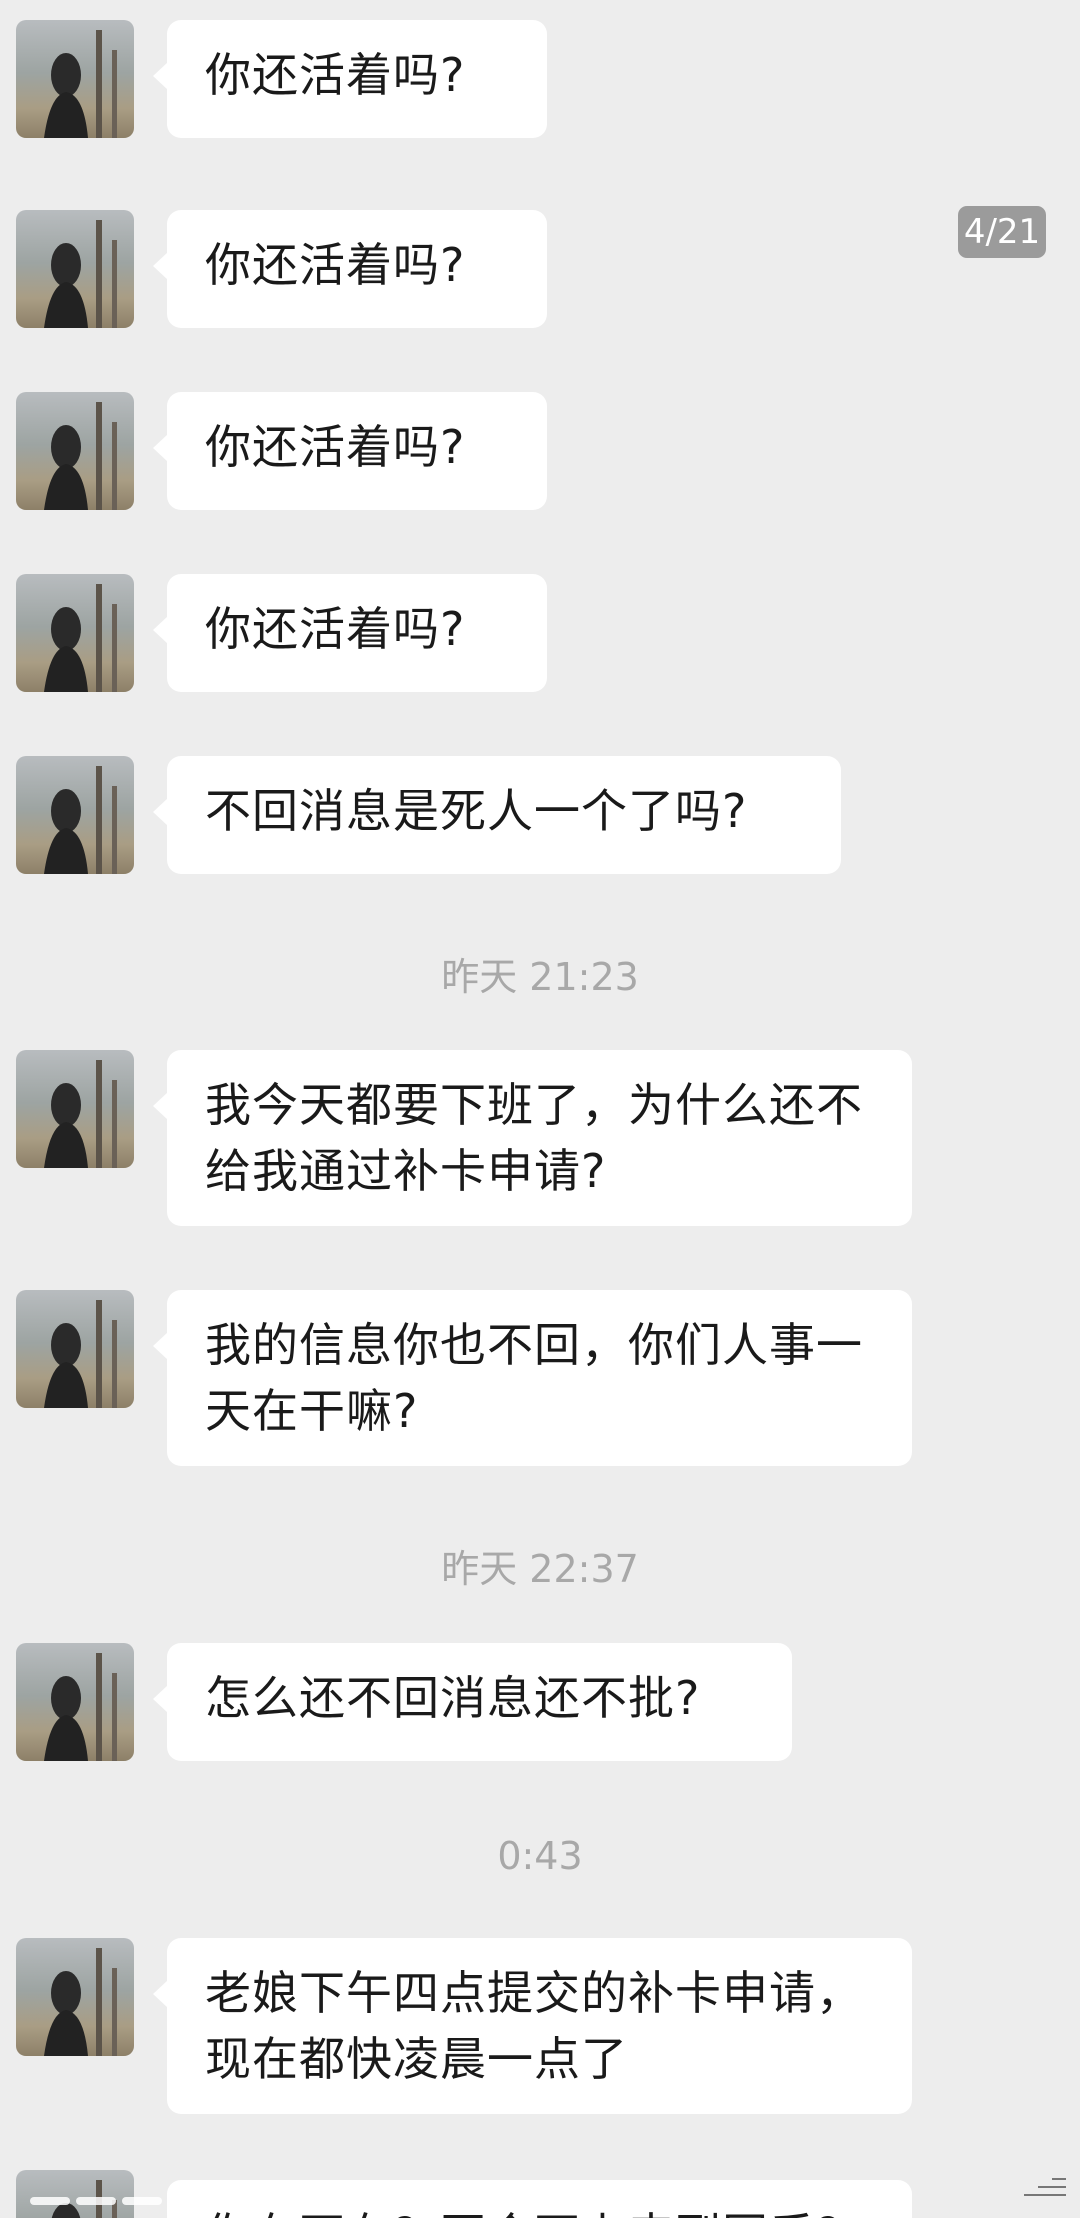  What do you see at coordinates (540, 1569) in the screenshot?
I see `timestamp: 昨天 22:37` at bounding box center [540, 1569].